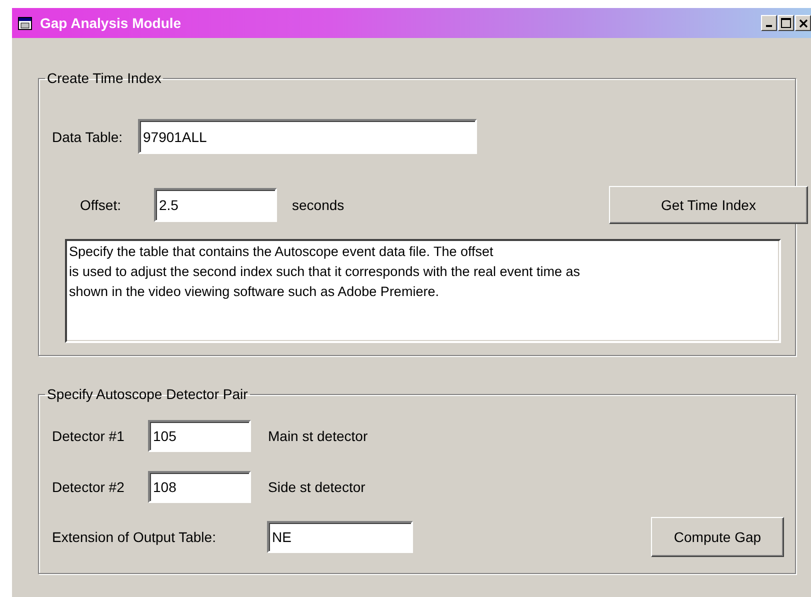  What do you see at coordinates (89, 436) in the screenshot?
I see `detector-label: Detector #1` at bounding box center [89, 436].